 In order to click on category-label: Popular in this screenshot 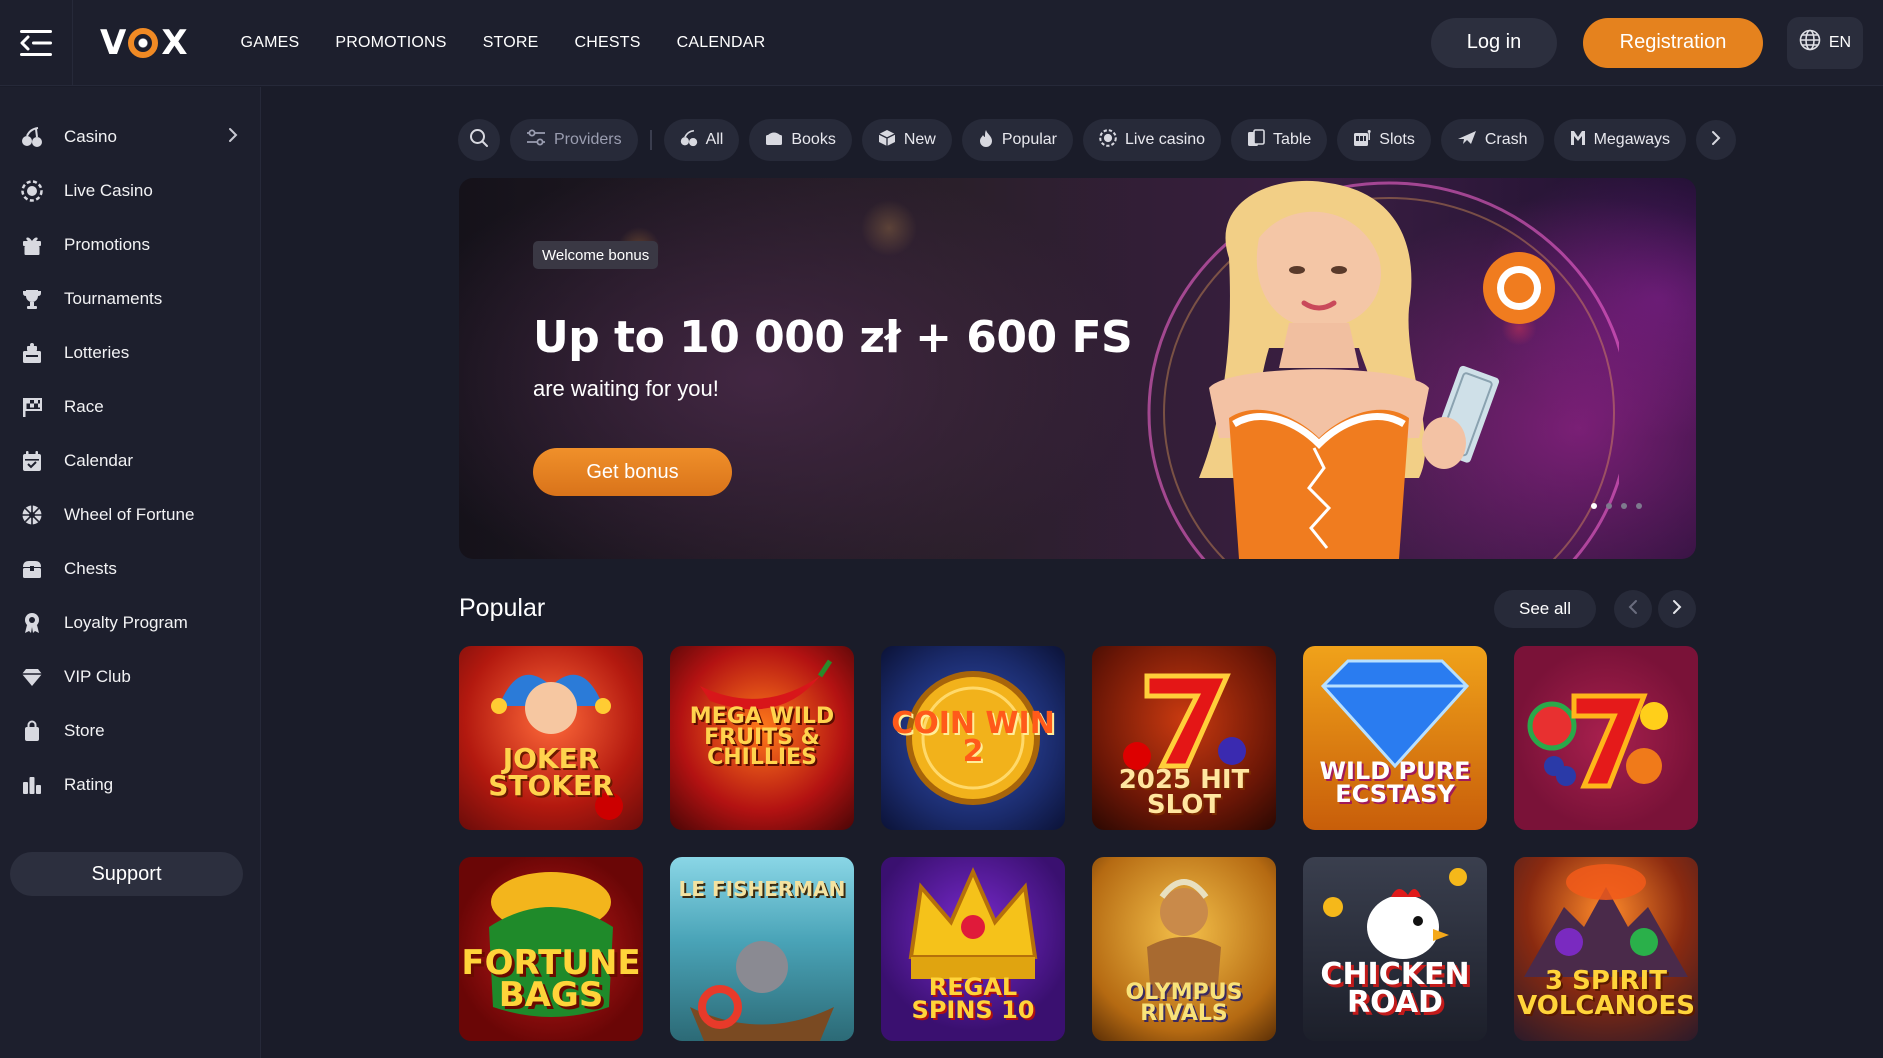, I will do `click(1029, 139)`.